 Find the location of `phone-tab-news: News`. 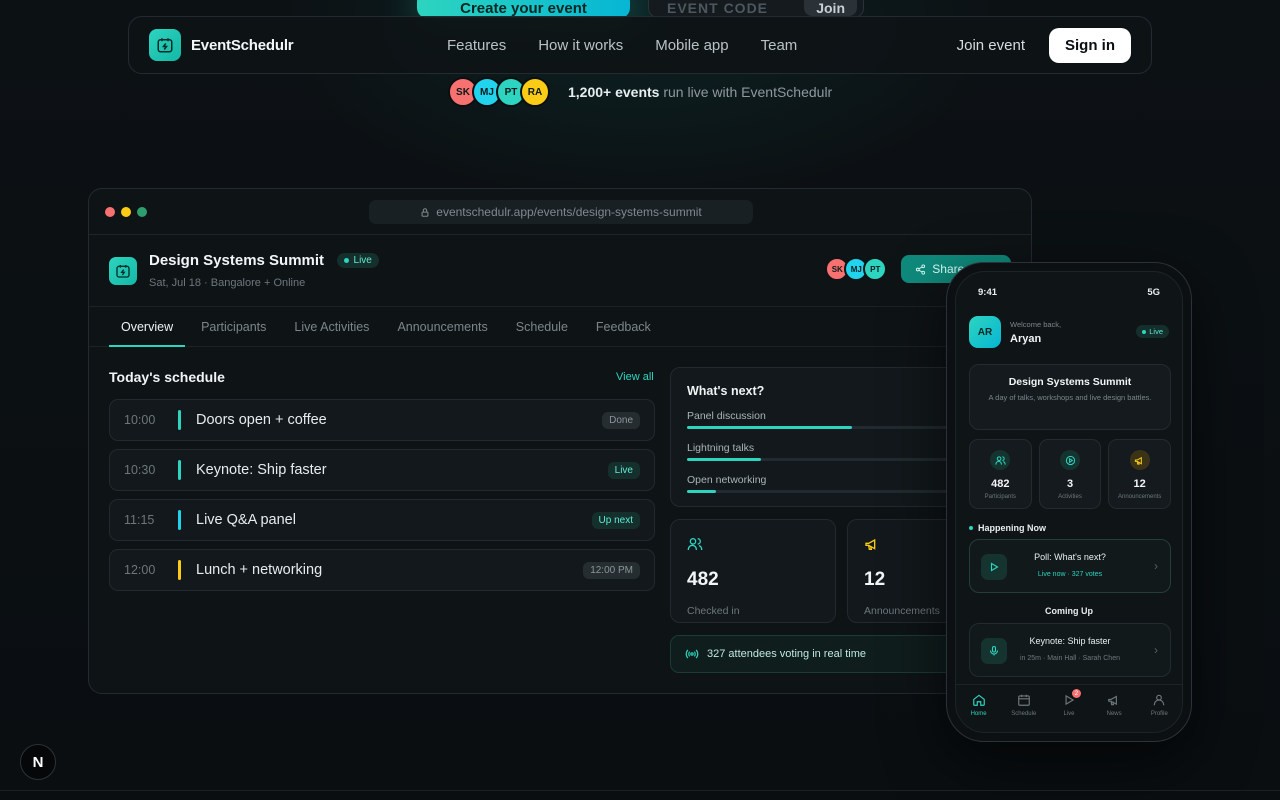

phone-tab-news: News is located at coordinates (1114, 712).